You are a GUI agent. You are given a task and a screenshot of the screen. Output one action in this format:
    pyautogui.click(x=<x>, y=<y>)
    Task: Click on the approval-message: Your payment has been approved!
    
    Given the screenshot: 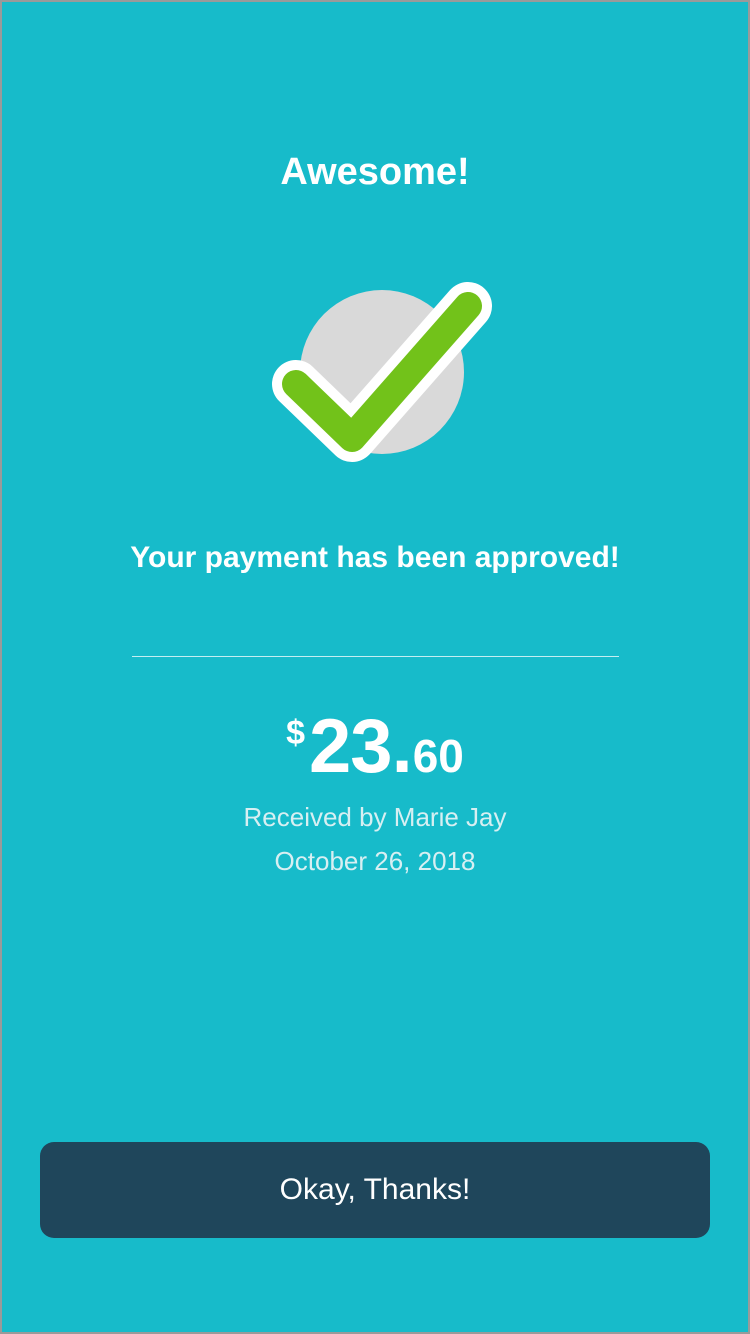 What is the action you would take?
    pyautogui.click(x=375, y=557)
    